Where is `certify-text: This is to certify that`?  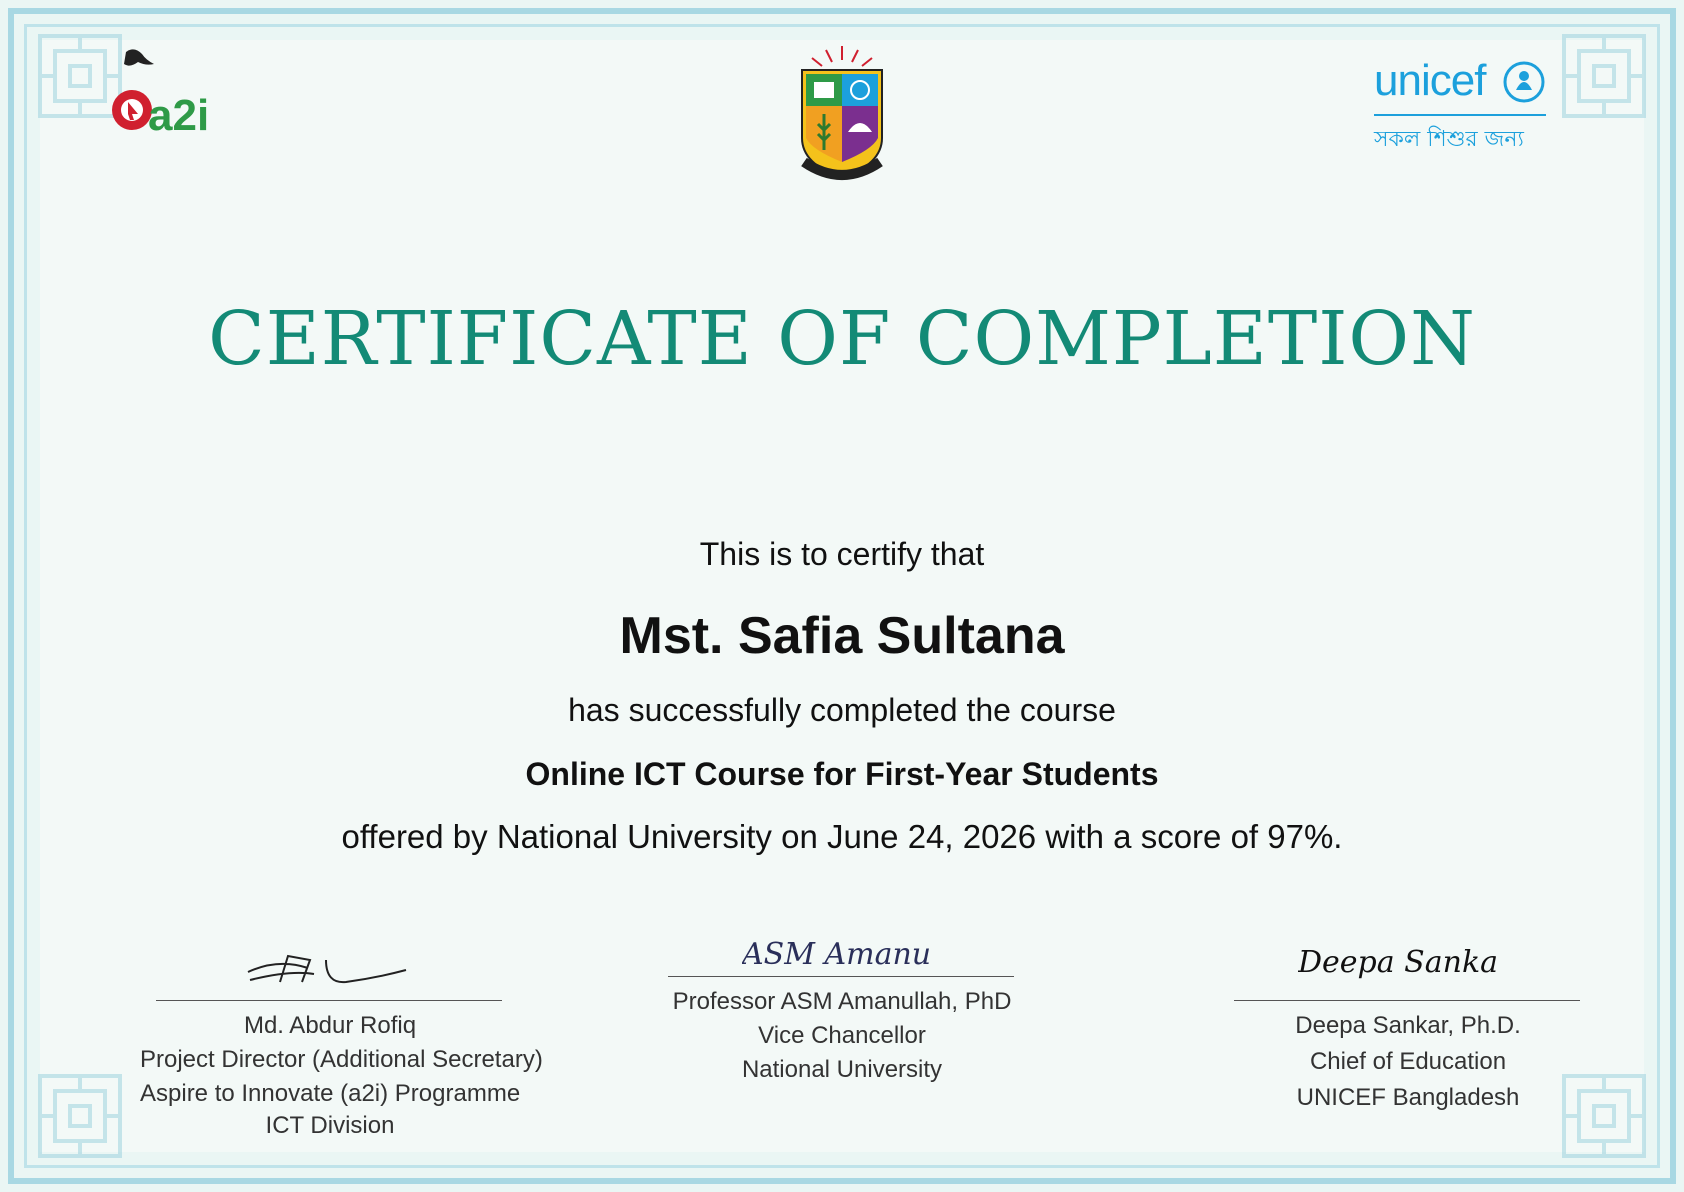
certify-text: This is to certify that is located at coordinates (842, 554).